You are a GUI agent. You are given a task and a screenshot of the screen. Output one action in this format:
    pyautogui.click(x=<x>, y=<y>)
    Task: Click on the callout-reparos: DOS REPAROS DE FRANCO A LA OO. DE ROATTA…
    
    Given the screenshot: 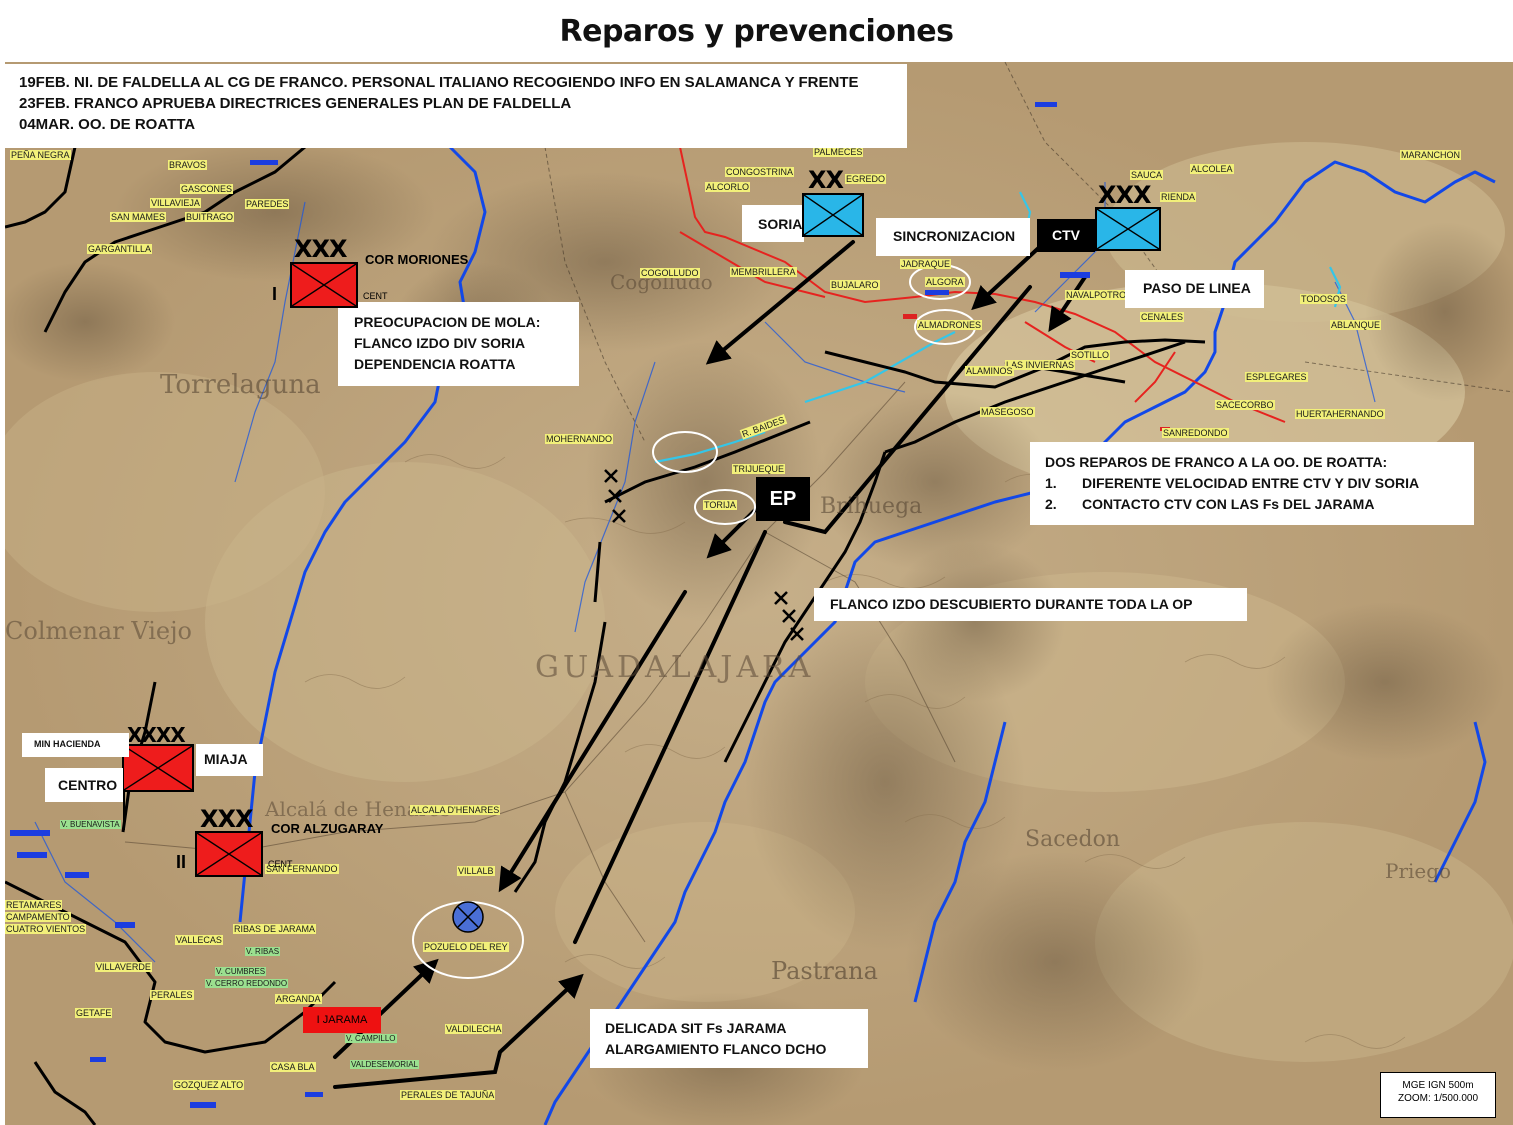 What is the action you would take?
    pyautogui.click(x=1252, y=483)
    